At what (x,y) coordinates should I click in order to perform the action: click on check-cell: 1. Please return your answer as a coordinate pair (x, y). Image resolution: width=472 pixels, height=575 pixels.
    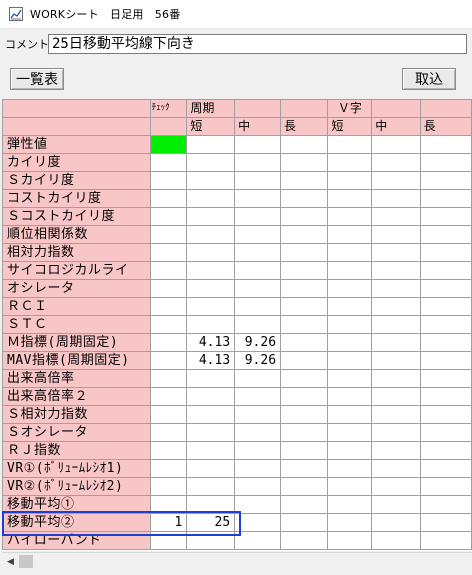
    Looking at the image, I should click on (168, 522).